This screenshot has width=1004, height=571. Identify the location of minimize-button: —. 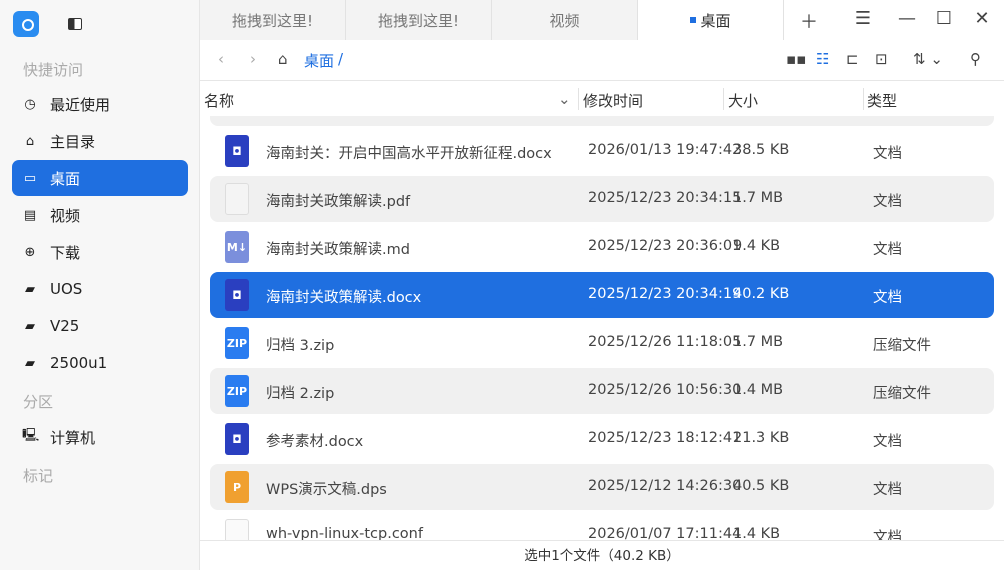
(907, 18).